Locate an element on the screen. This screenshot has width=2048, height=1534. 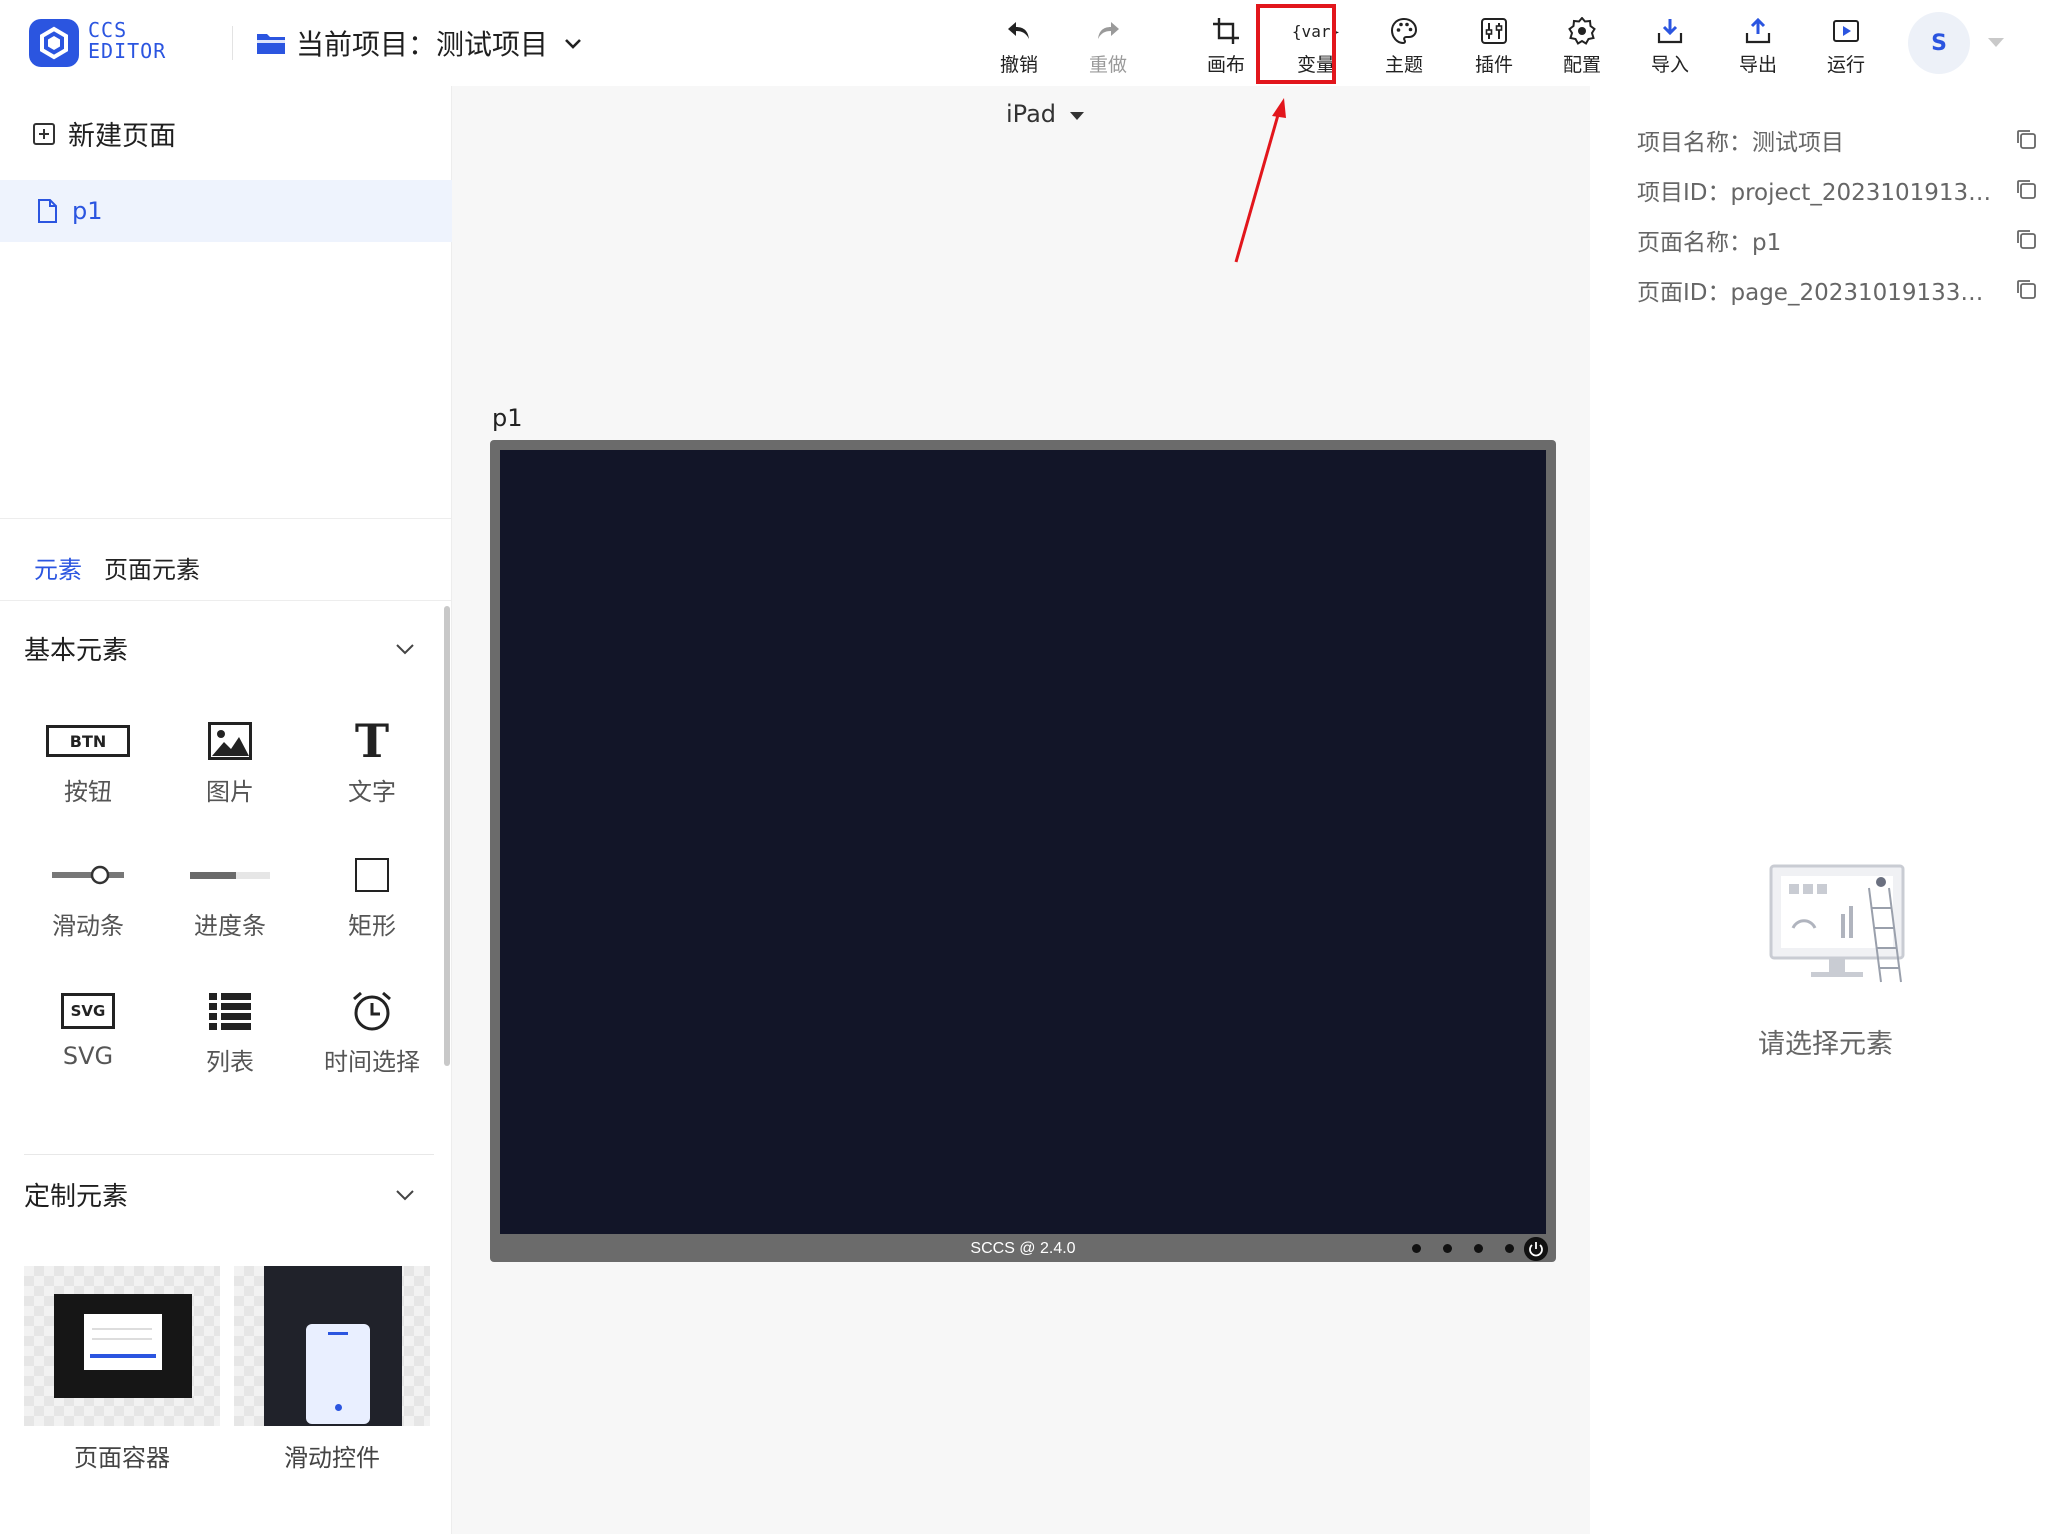
page-item-p1: p1 is located at coordinates (226, 211).